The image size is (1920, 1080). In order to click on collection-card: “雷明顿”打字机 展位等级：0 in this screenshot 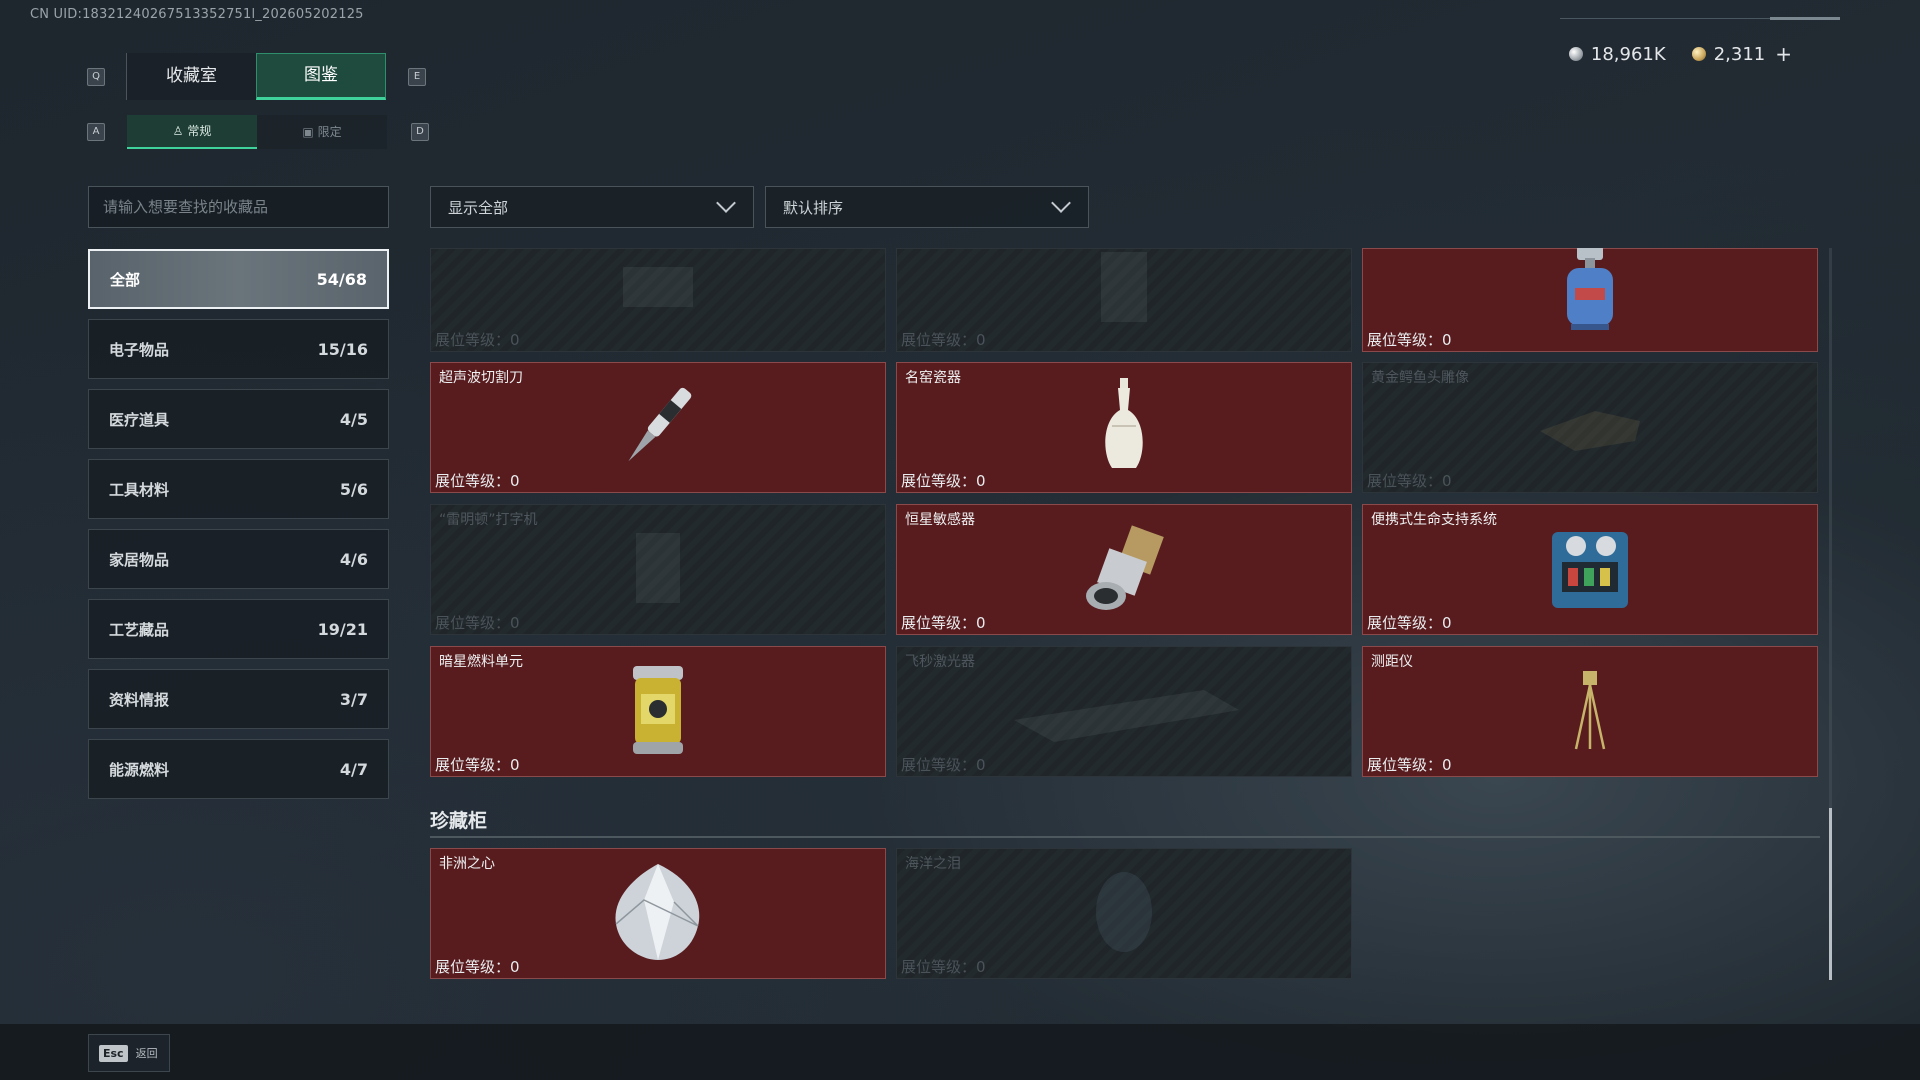, I will do `click(658, 569)`.